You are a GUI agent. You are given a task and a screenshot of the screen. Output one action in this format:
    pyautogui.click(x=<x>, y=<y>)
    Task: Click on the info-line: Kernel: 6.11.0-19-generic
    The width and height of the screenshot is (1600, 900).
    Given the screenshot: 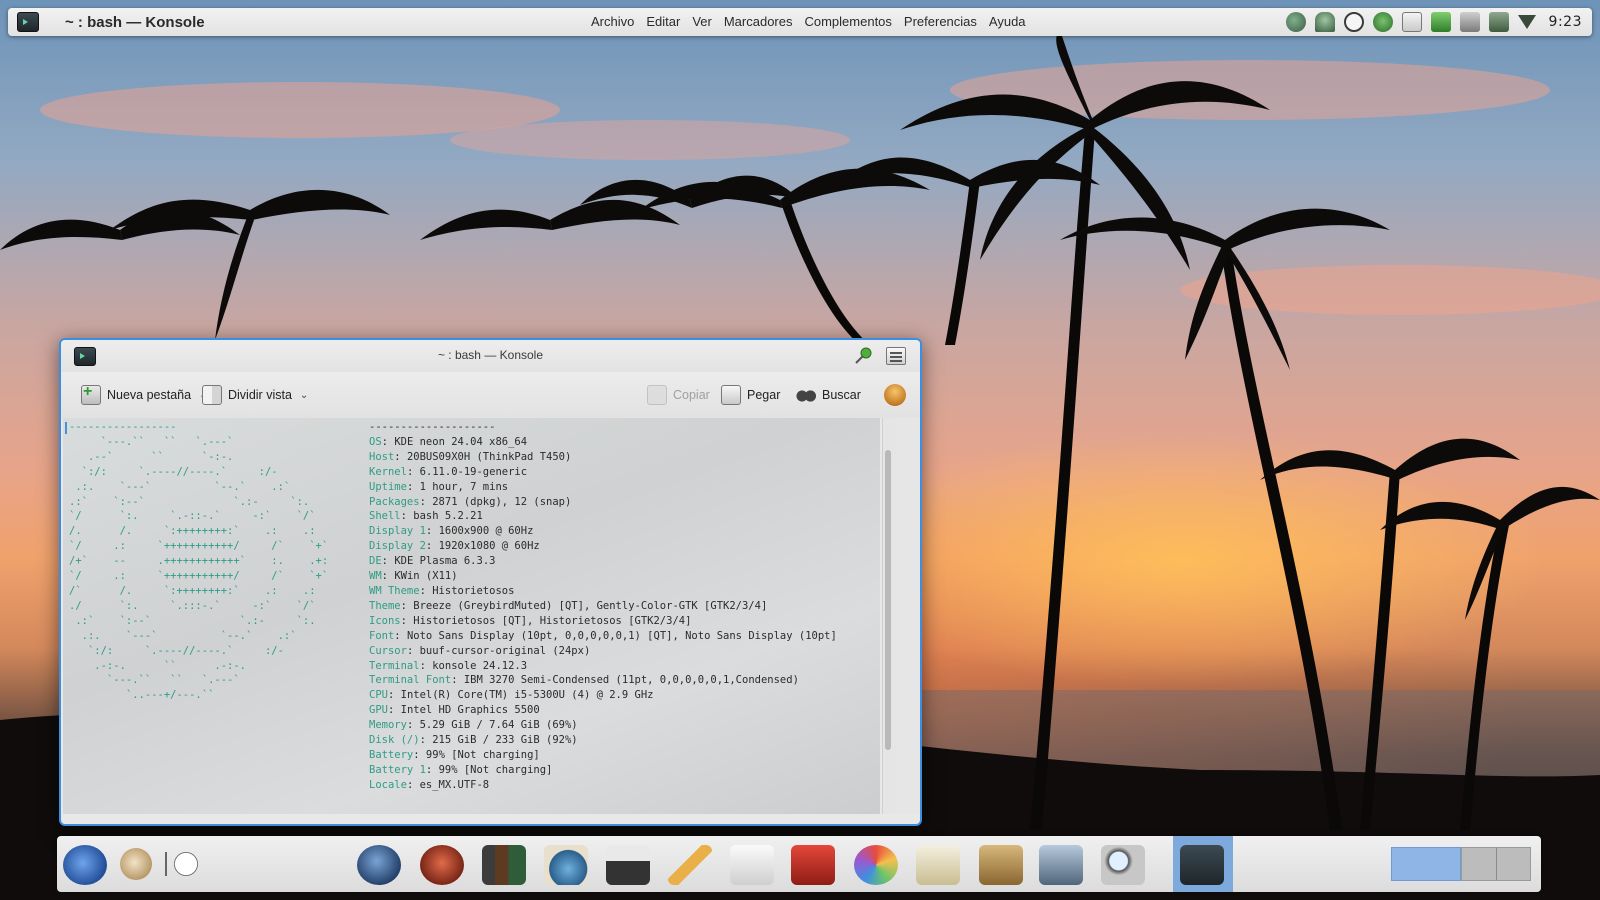 What is the action you would take?
    pyautogui.click(x=448, y=471)
    